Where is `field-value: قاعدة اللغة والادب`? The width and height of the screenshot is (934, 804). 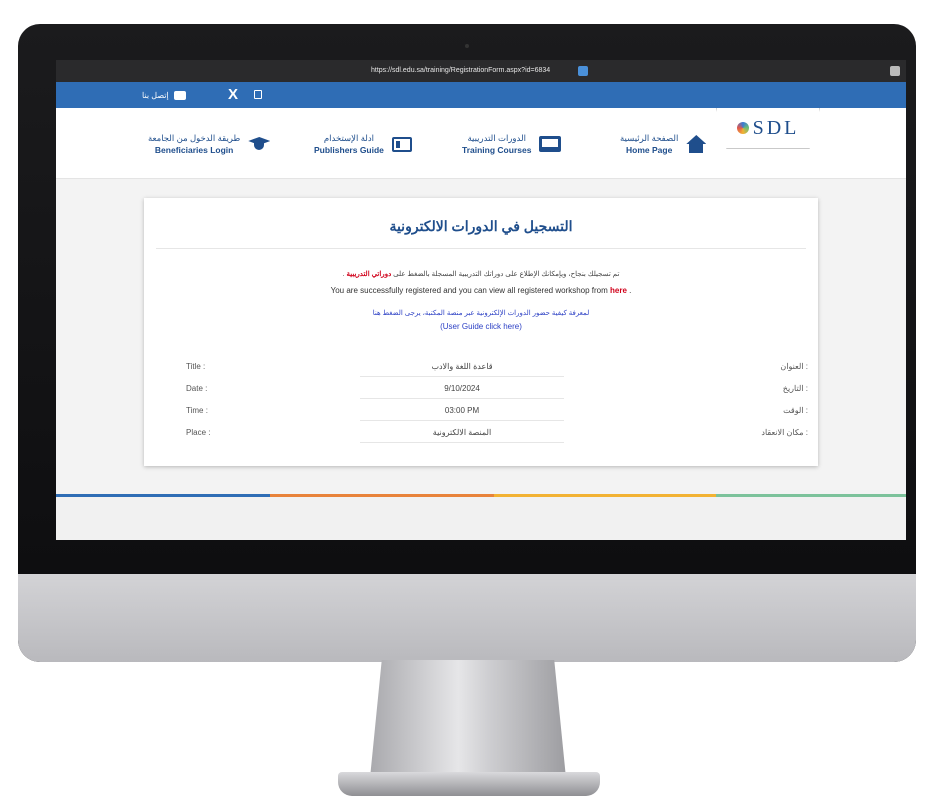
field-value: قاعدة اللغة والادب is located at coordinates (462, 367).